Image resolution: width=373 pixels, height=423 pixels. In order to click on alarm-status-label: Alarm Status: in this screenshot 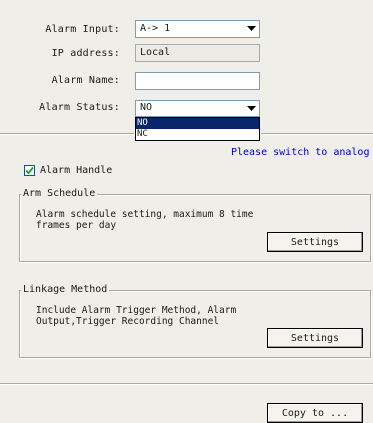, I will do `click(79, 107)`.